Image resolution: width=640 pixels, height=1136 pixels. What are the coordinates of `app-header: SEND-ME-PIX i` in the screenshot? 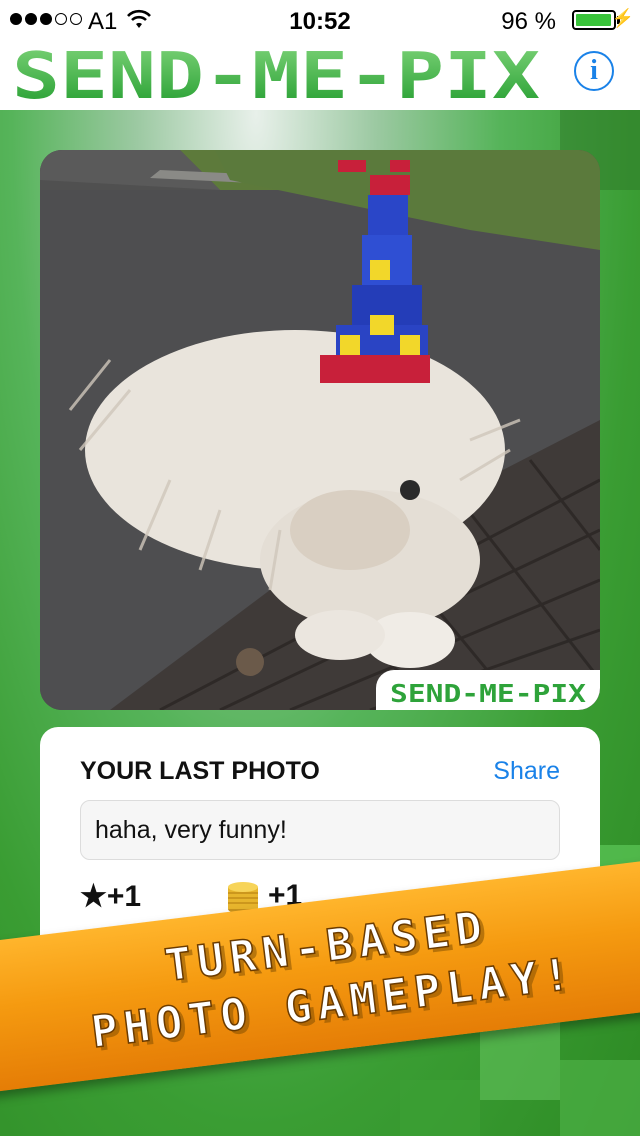 It's located at (320, 77).